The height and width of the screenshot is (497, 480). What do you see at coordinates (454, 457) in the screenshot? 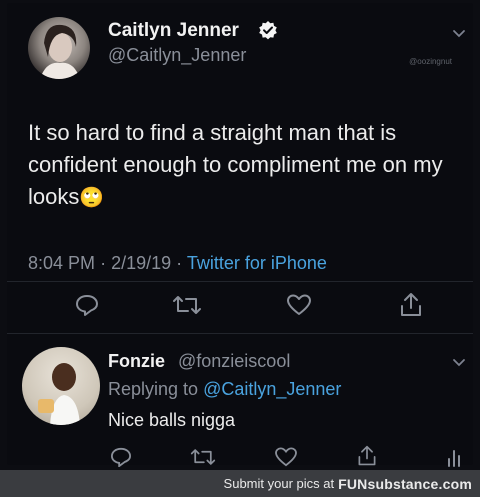
I see `analytics-icon` at bounding box center [454, 457].